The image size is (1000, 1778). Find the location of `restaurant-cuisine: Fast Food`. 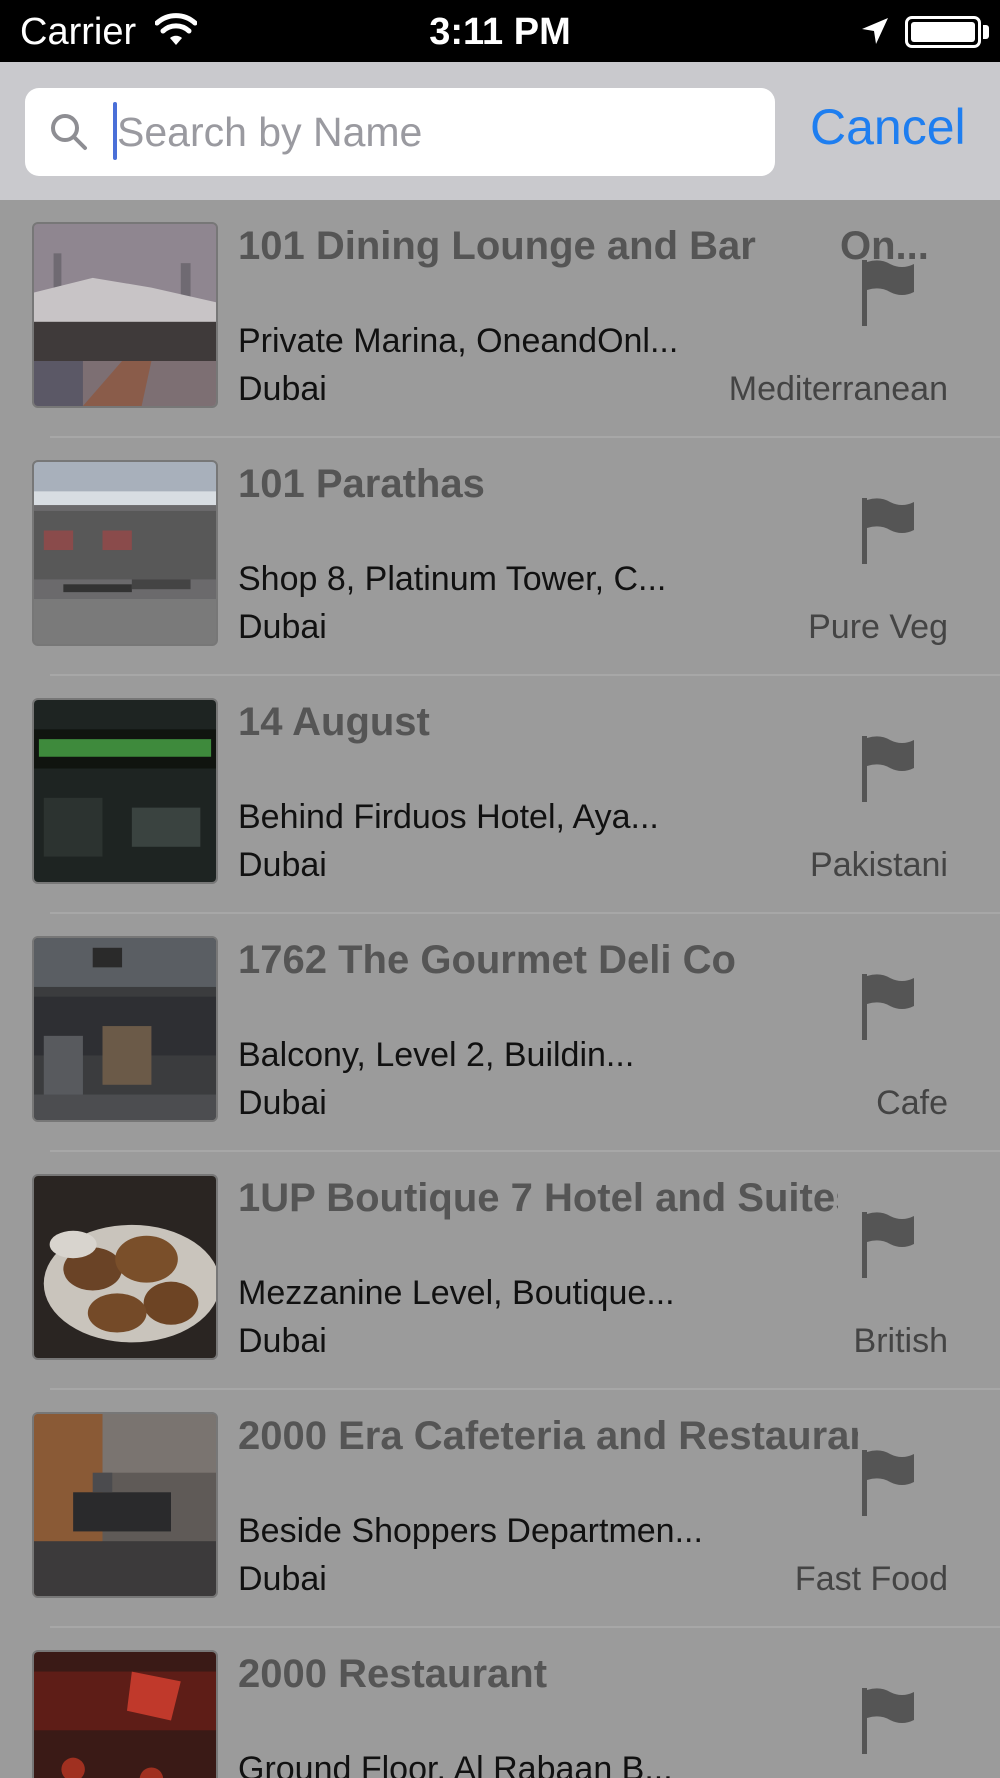

restaurant-cuisine: Fast Food is located at coordinates (871, 1579).